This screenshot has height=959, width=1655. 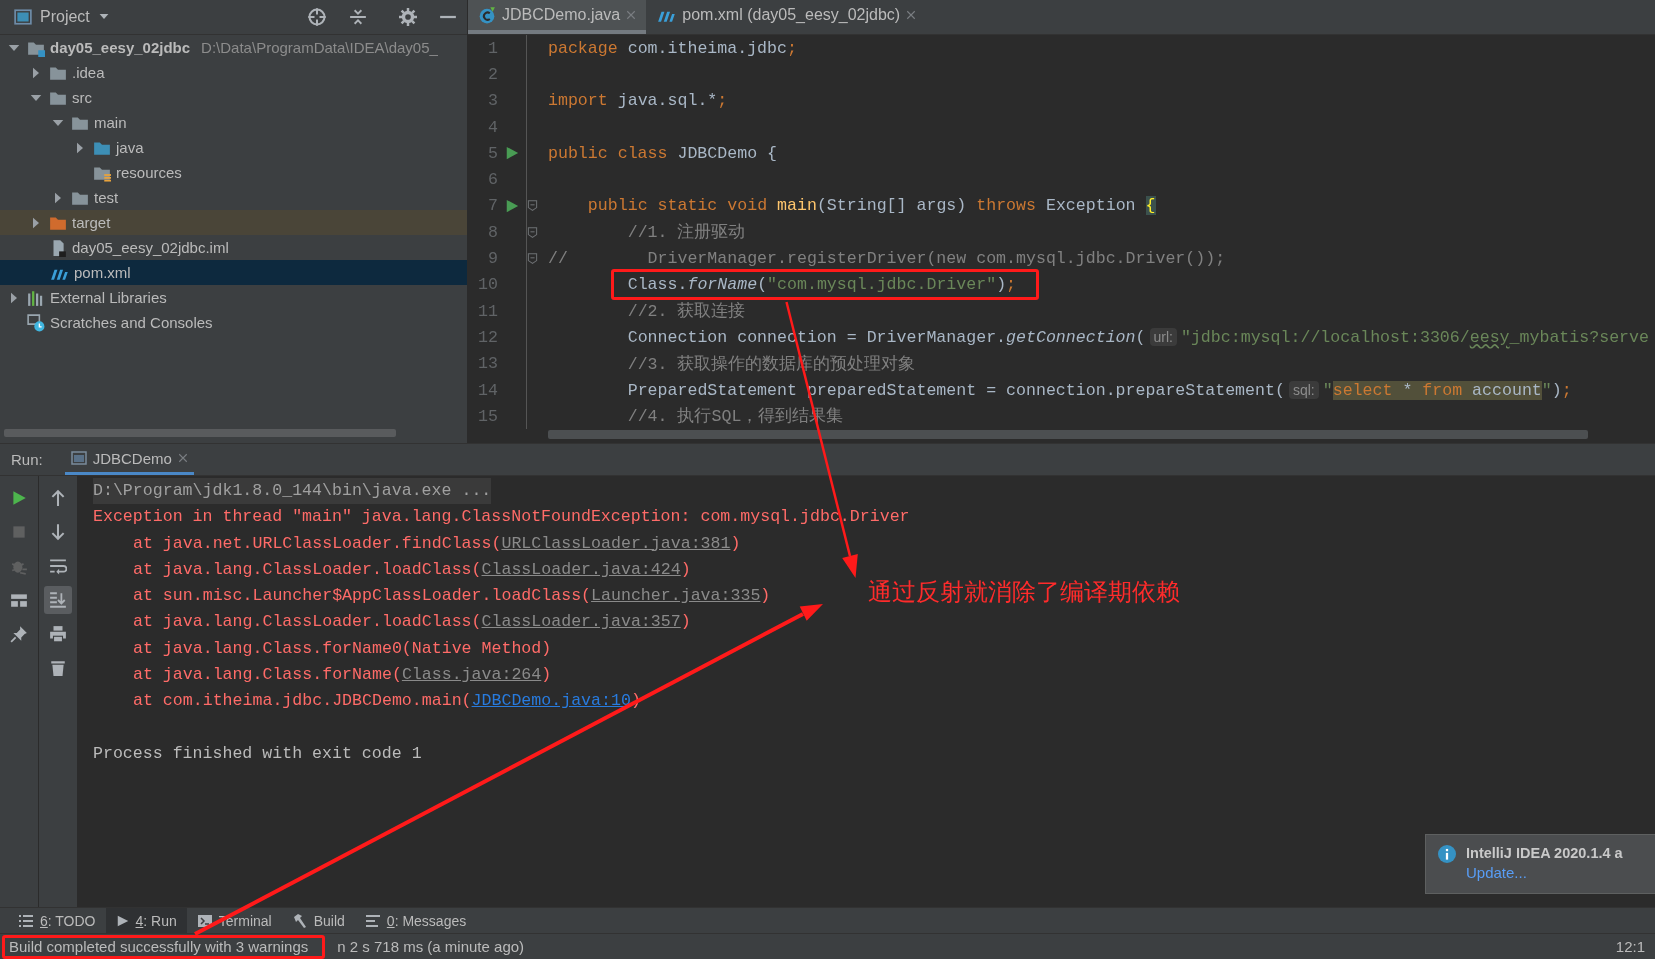 What do you see at coordinates (492, 48) in the screenshot?
I see `line-number: 1` at bounding box center [492, 48].